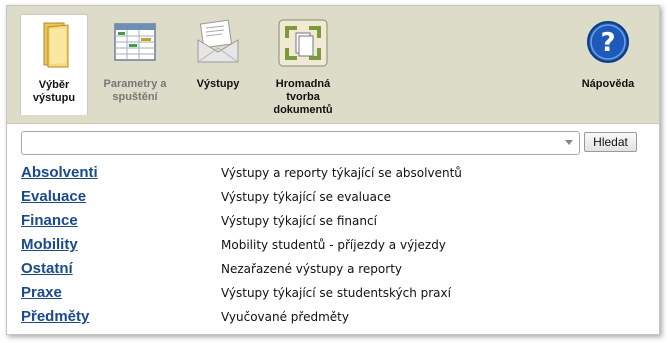 The image size is (668, 343). Describe the element at coordinates (55, 317) in the screenshot. I see `category-link-predmety: Předměty` at that location.